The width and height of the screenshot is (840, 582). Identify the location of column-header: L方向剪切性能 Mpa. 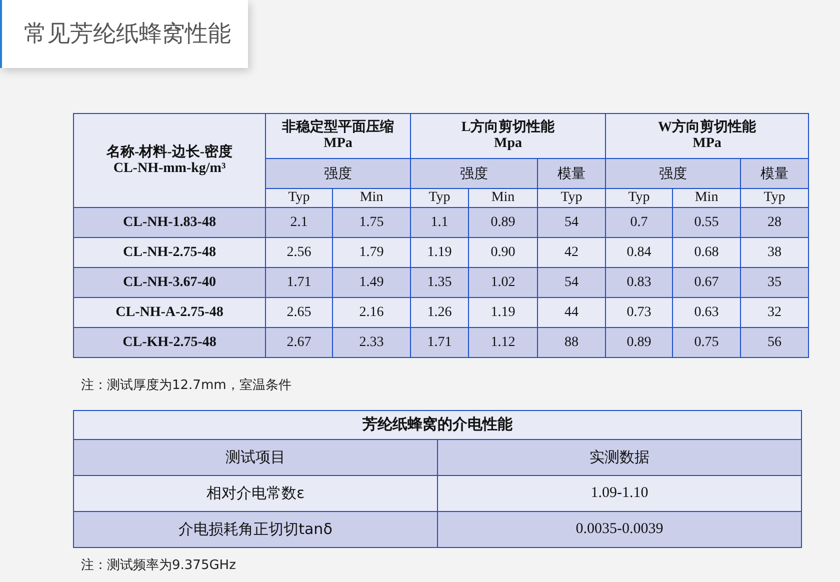
(508, 136).